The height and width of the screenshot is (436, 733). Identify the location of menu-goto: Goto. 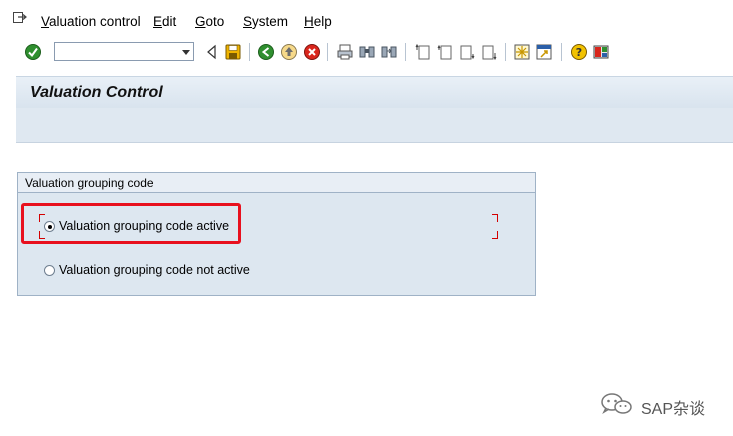
(209, 21).